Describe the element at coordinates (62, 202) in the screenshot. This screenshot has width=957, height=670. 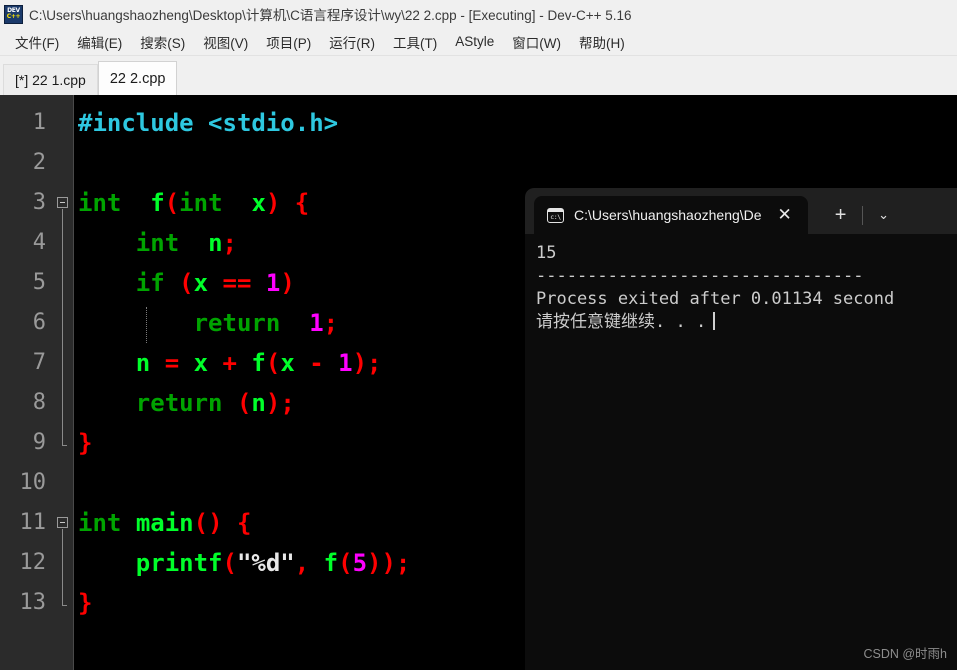
I see `fold-toggle-f` at that location.